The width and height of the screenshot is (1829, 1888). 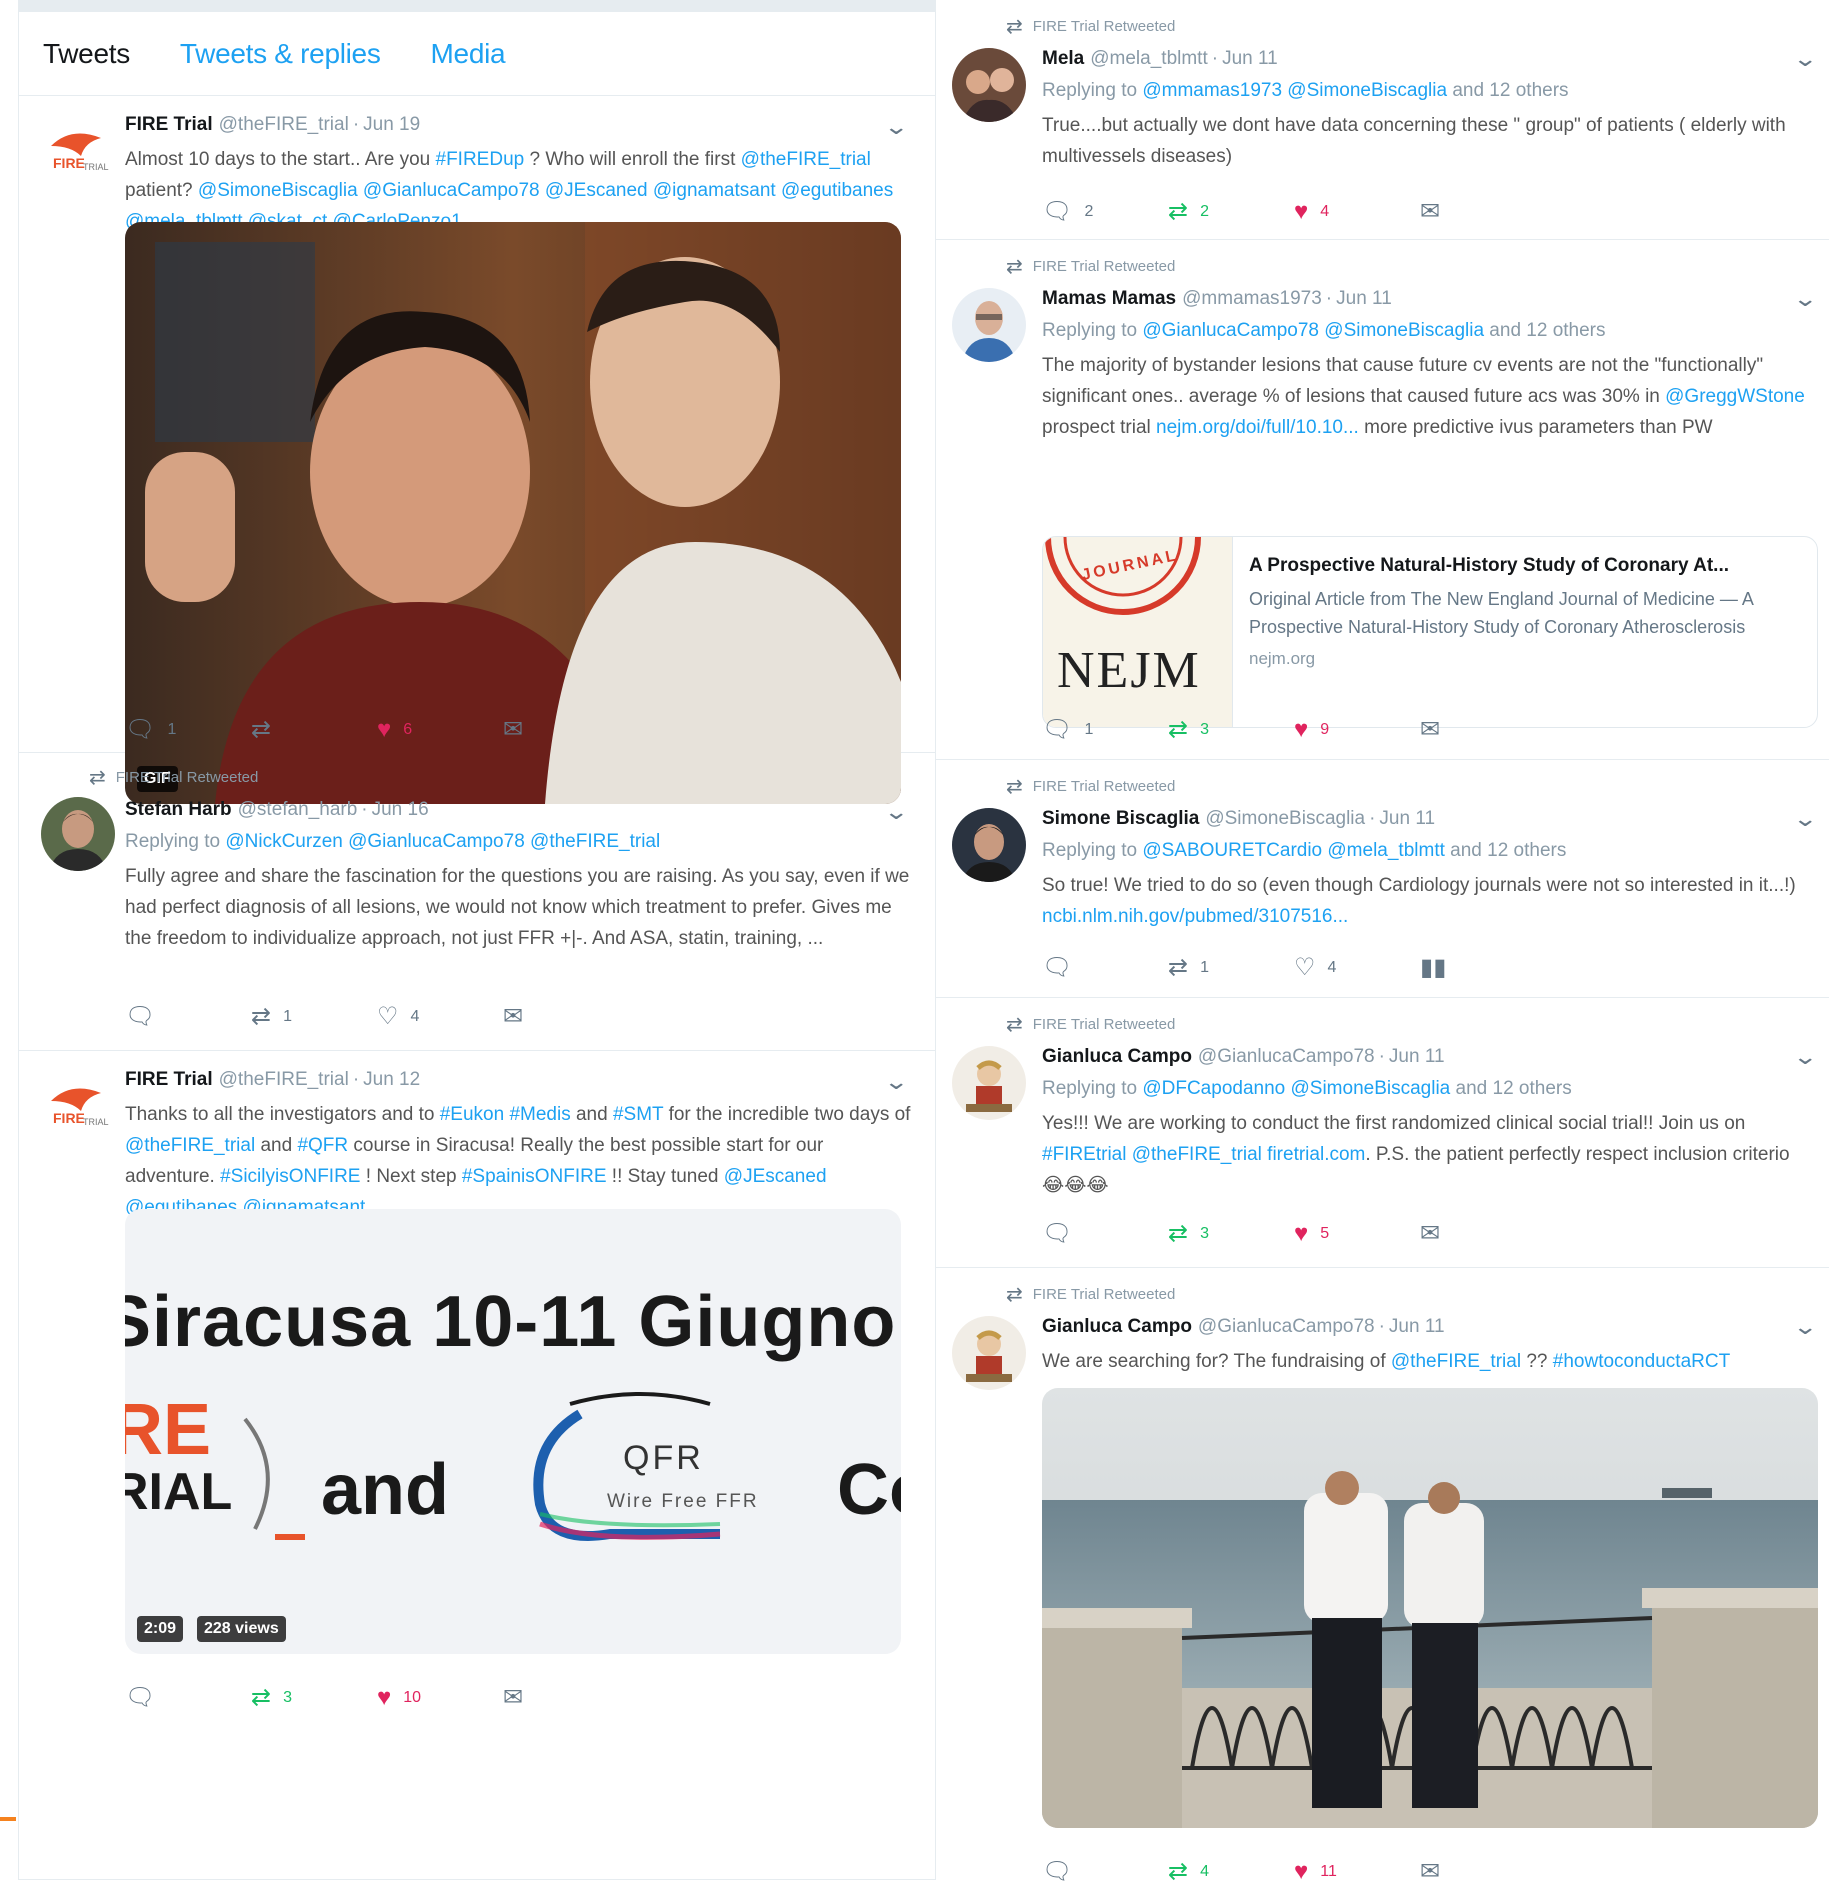 What do you see at coordinates (1483, 968) in the screenshot?
I see `analytics-button: ▮▮` at bounding box center [1483, 968].